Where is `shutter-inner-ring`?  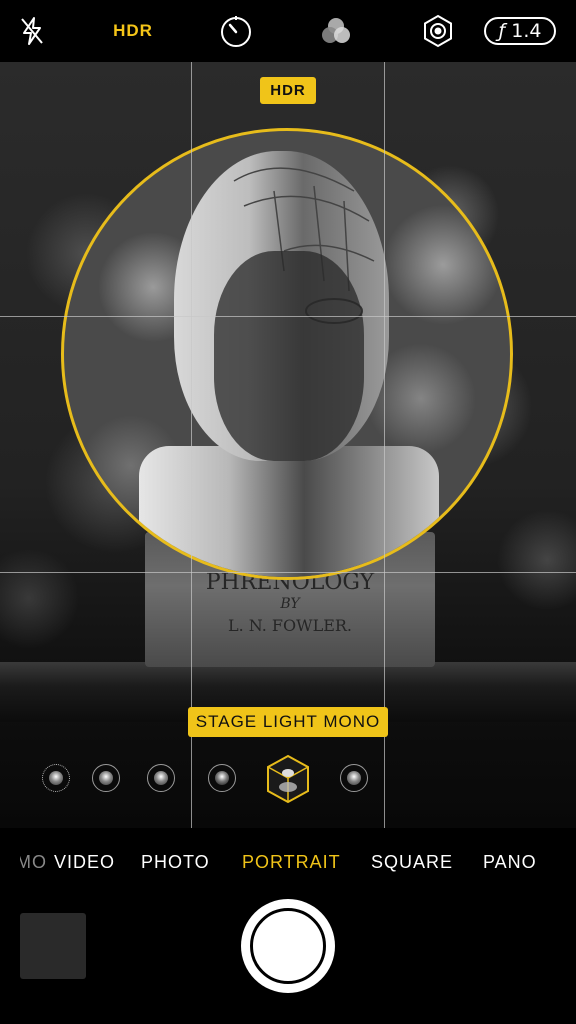
shutter-inner-ring is located at coordinates (288, 946).